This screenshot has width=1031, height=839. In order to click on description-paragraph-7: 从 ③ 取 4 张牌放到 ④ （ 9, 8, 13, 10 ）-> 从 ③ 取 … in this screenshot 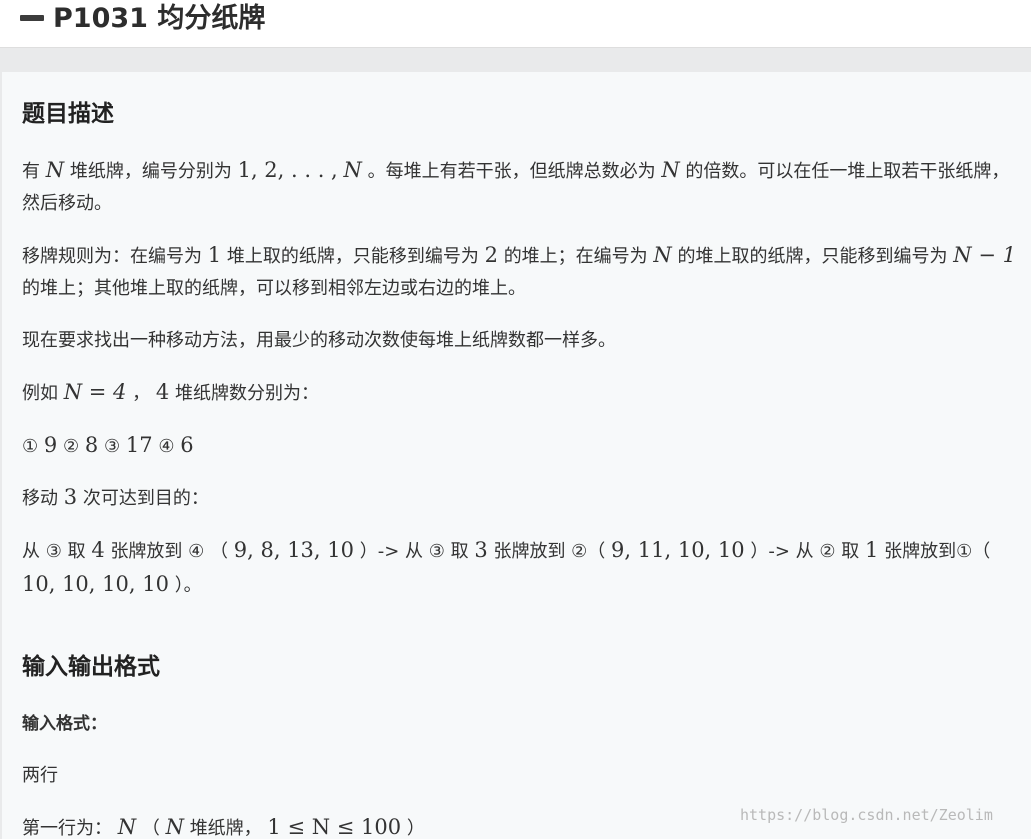, I will do `click(506, 567)`.